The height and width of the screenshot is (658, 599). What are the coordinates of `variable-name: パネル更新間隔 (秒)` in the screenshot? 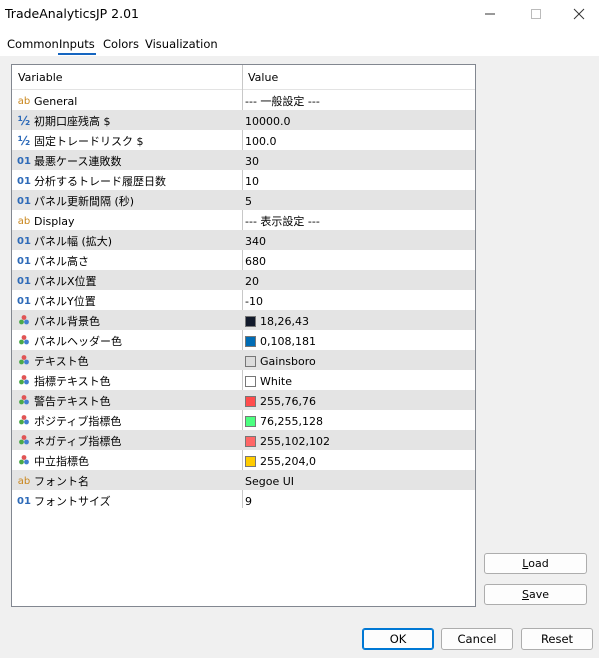 It's located at (84, 201).